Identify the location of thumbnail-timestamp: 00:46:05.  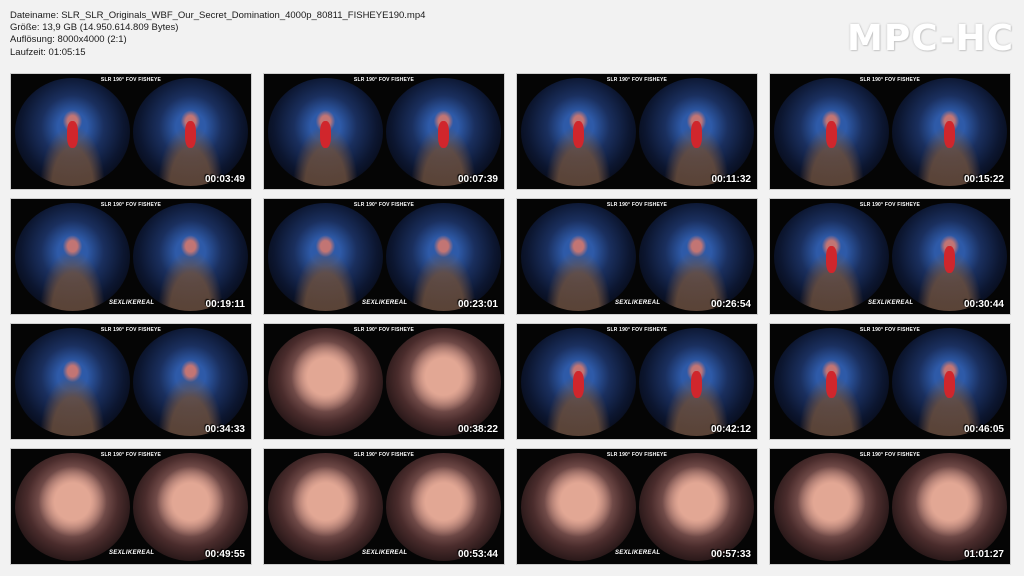
(983, 429).